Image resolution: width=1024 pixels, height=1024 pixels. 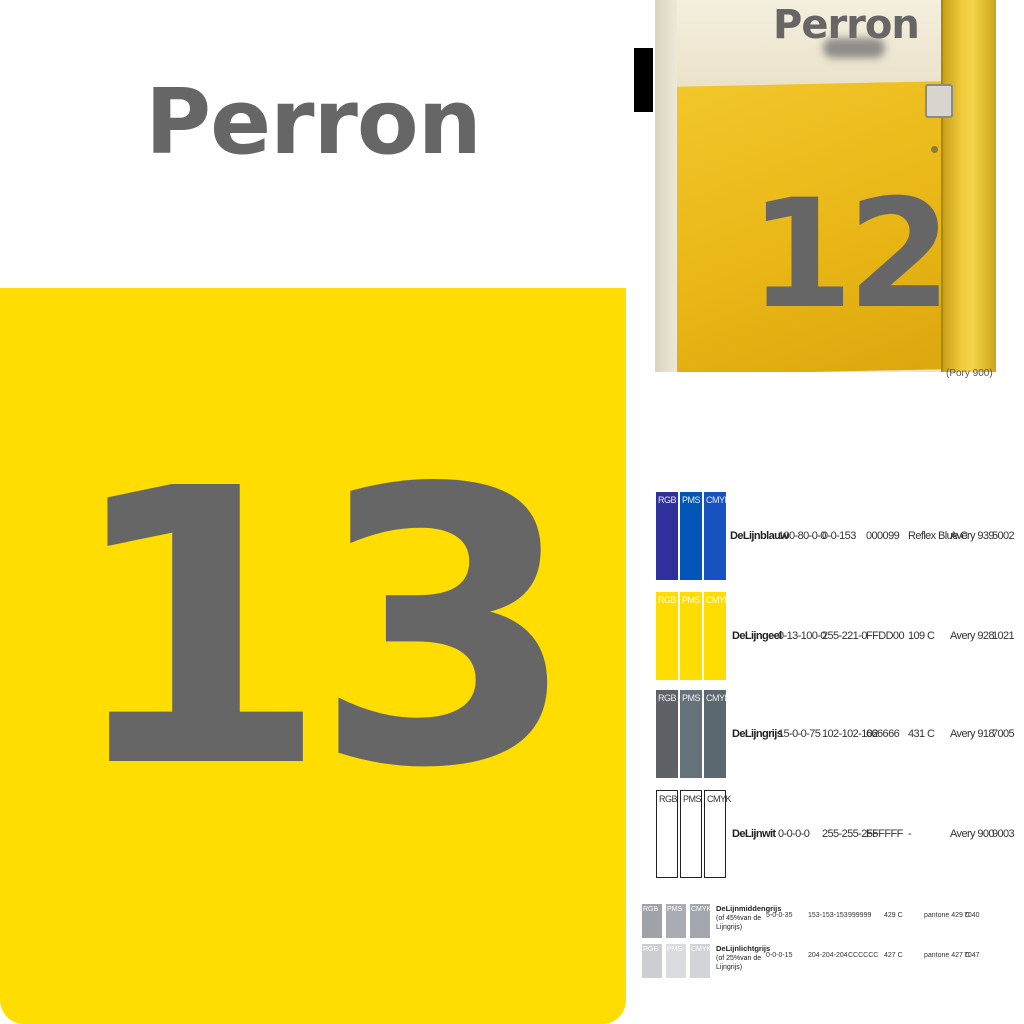 I want to click on color-value: 7047, so click(x=972, y=955).